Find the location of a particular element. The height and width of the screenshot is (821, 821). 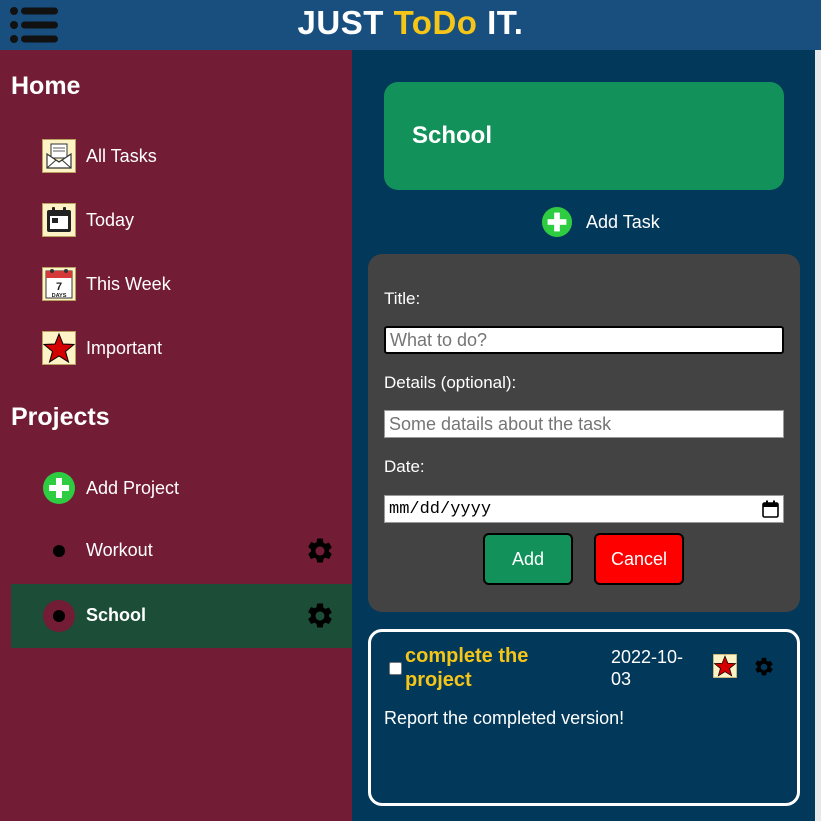

project-item-school: School is located at coordinates (181, 616).